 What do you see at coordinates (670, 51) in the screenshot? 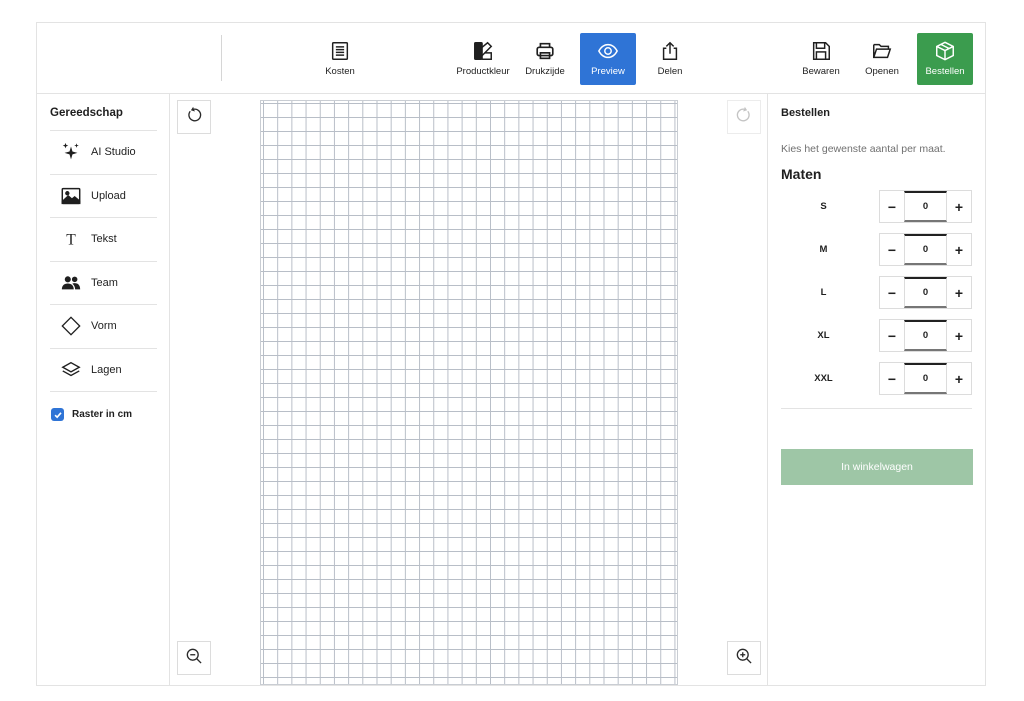
I see `share-icon` at bounding box center [670, 51].